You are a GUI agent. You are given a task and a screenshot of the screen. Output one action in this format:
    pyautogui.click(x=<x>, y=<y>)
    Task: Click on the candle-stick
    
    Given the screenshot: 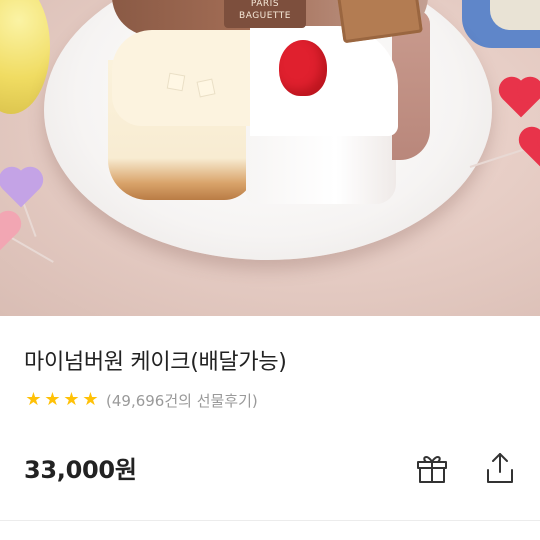 What is the action you would take?
    pyautogui.click(x=31, y=249)
    